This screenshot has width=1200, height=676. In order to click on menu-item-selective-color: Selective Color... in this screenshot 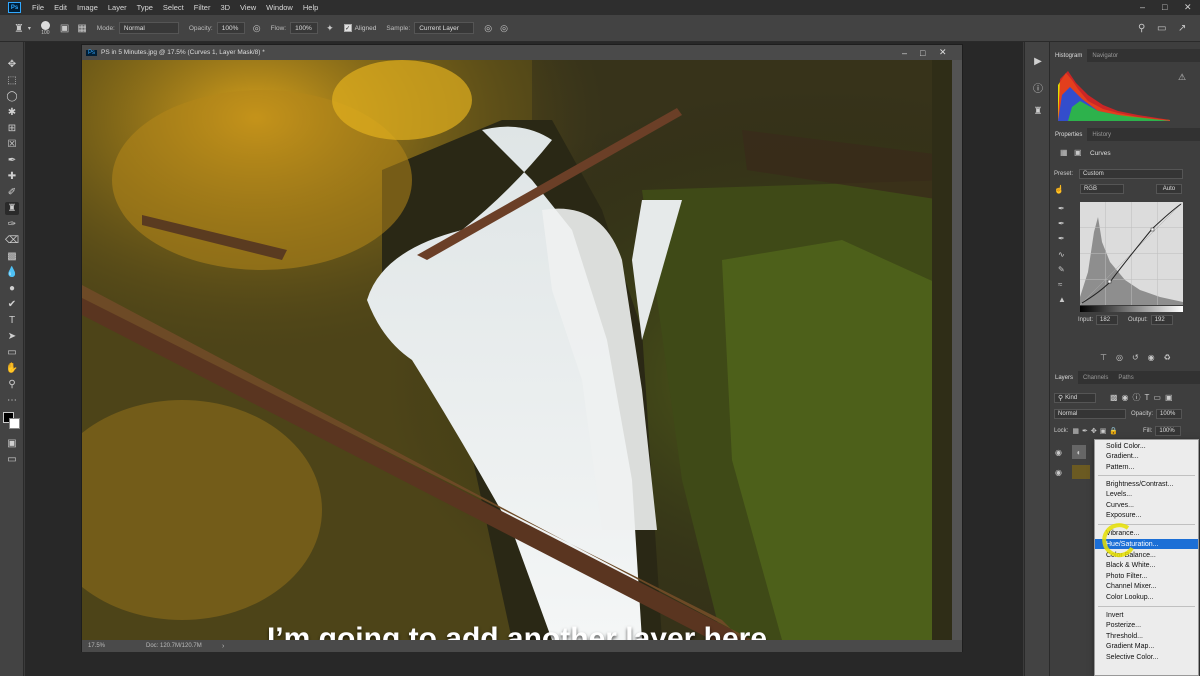, I will do `click(1146, 657)`.